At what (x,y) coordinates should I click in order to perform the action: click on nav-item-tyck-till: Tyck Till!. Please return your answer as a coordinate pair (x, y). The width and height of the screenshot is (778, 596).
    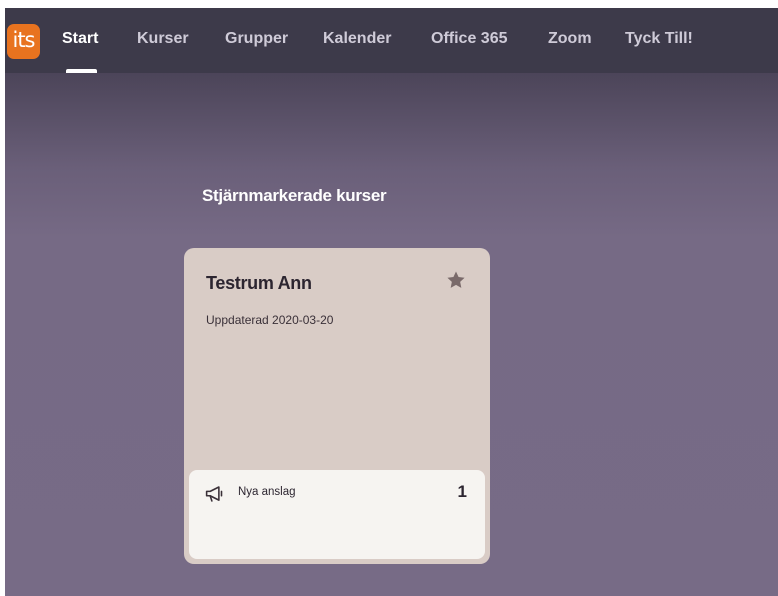
    Looking at the image, I should click on (659, 39).